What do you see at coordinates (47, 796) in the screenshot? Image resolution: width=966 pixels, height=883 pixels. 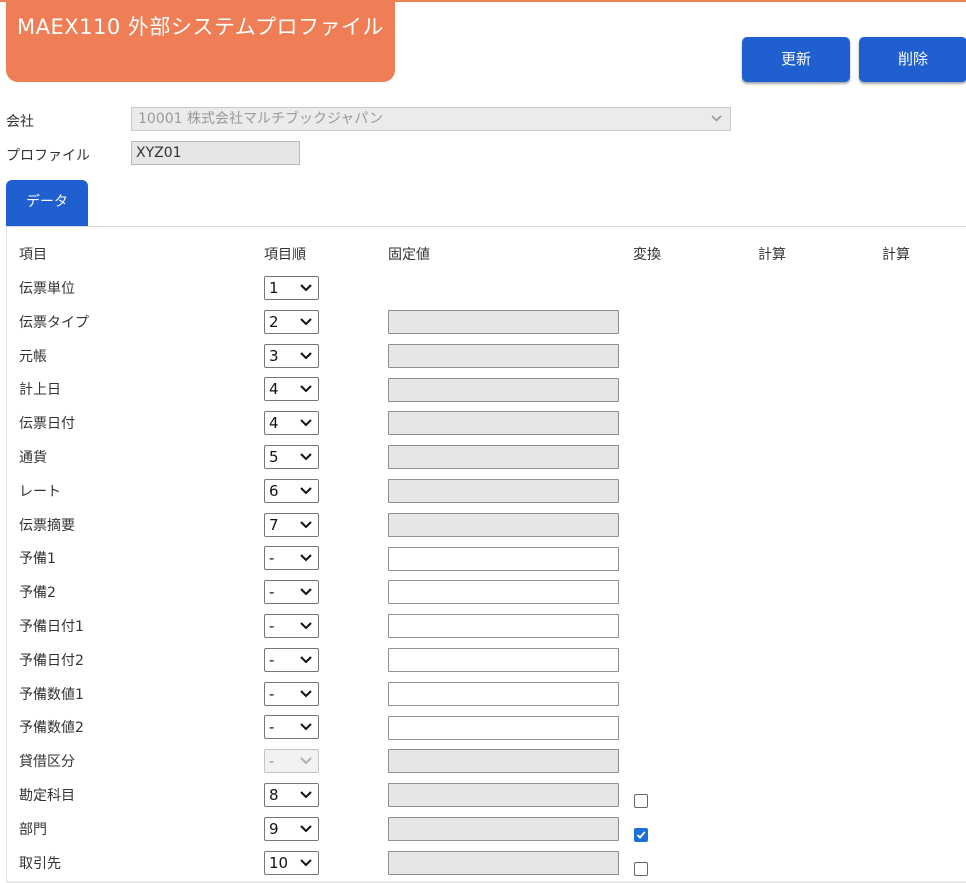 I see `row-label: 勘定科目` at bounding box center [47, 796].